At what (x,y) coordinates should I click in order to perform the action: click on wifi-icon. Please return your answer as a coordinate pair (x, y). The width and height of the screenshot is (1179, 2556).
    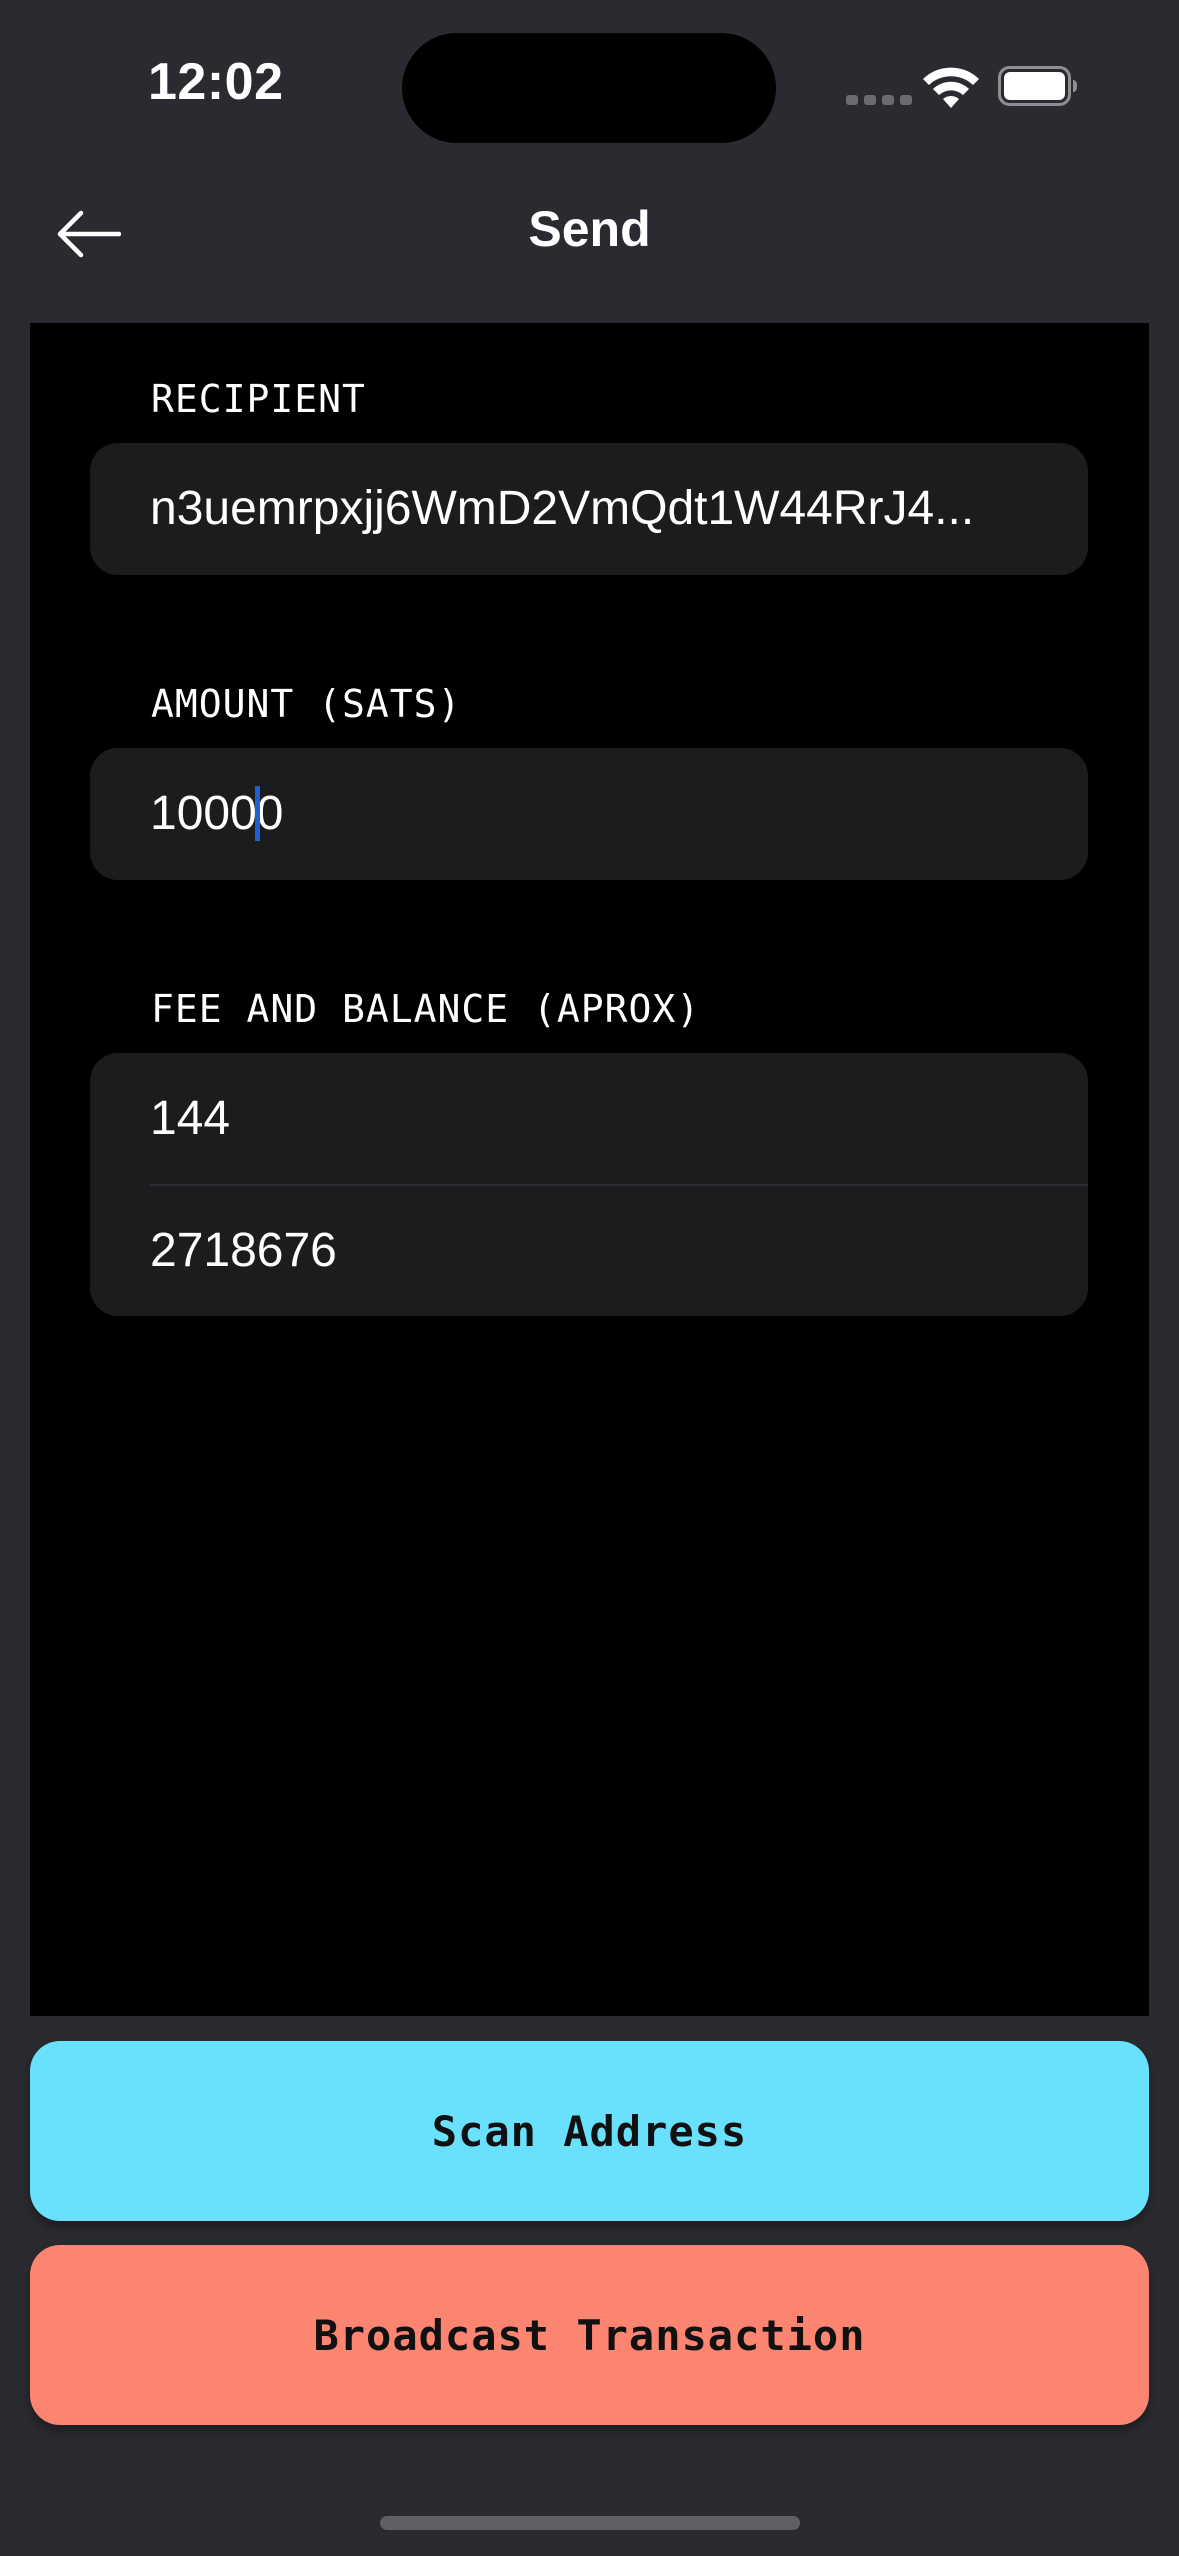
    Looking at the image, I should click on (951, 87).